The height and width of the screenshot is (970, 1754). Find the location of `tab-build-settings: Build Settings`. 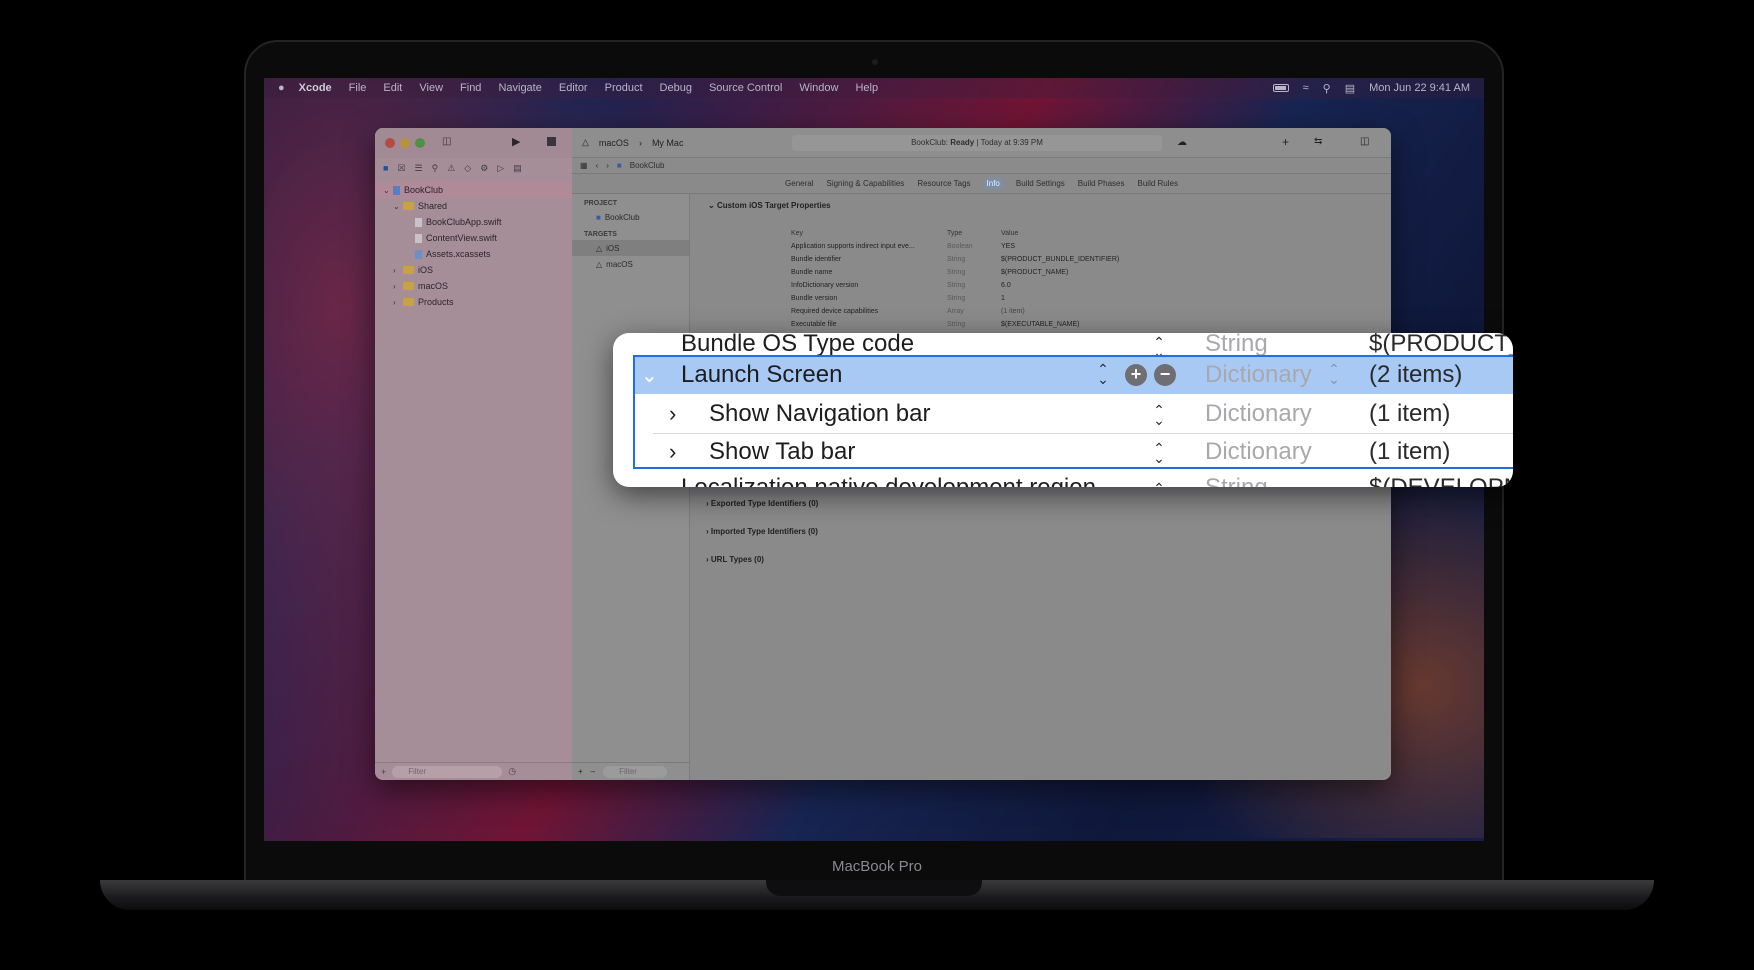

tab-build-settings: Build Settings is located at coordinates (1040, 183).